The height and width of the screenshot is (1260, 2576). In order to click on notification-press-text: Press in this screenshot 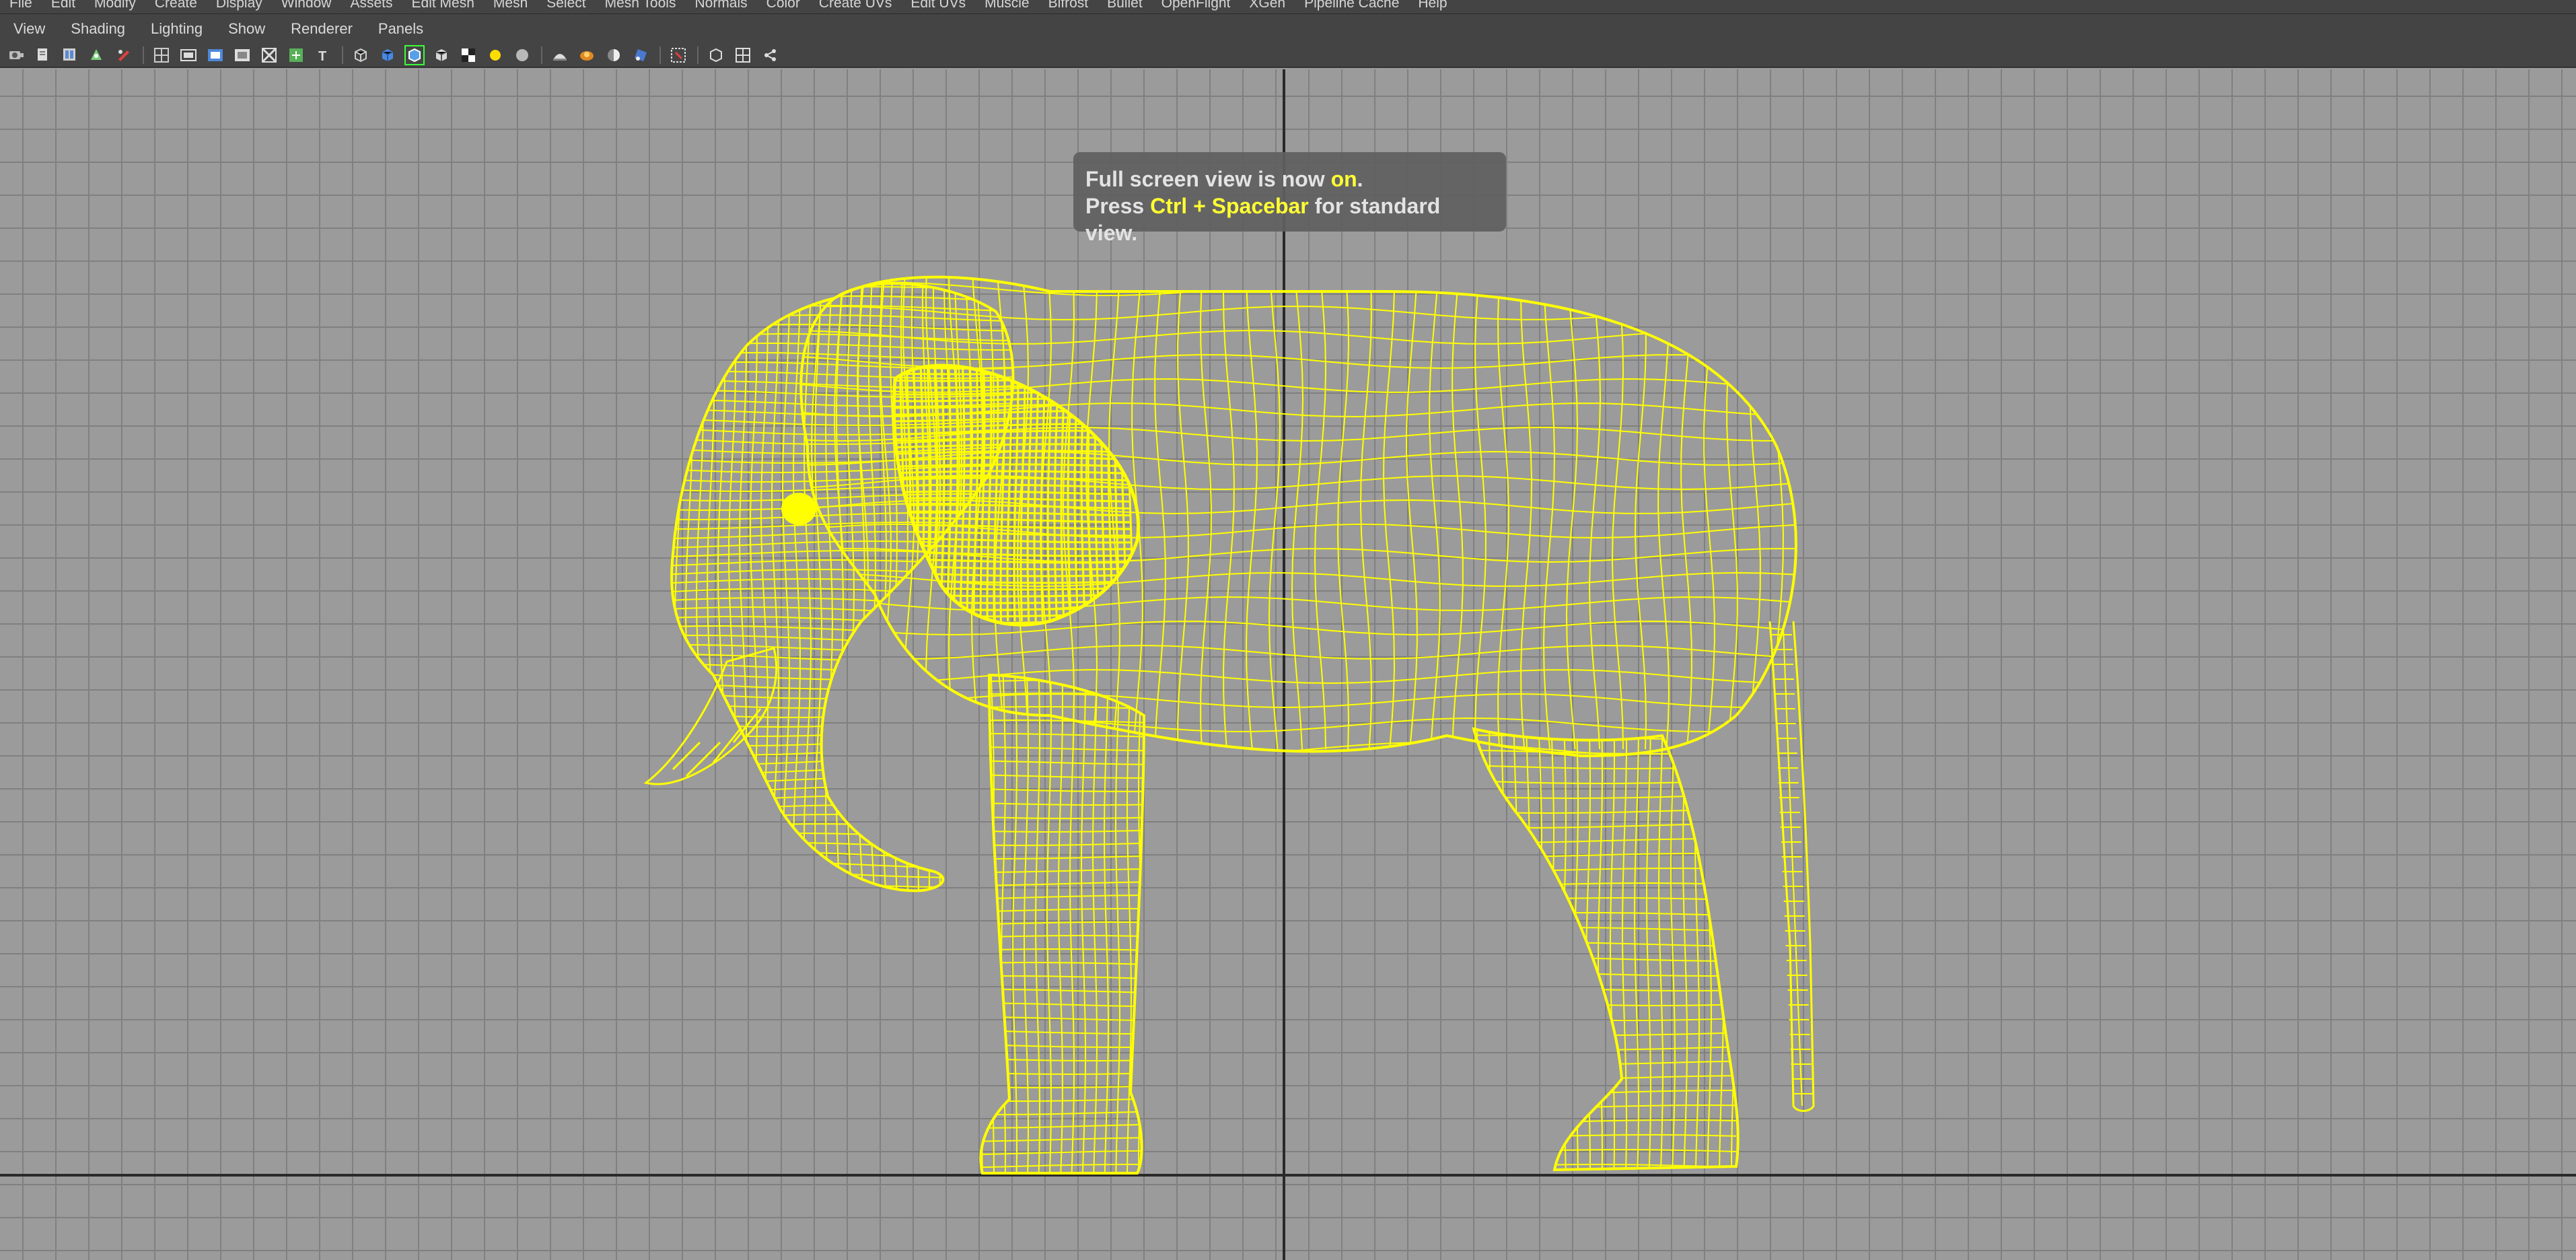, I will do `click(1118, 206)`.